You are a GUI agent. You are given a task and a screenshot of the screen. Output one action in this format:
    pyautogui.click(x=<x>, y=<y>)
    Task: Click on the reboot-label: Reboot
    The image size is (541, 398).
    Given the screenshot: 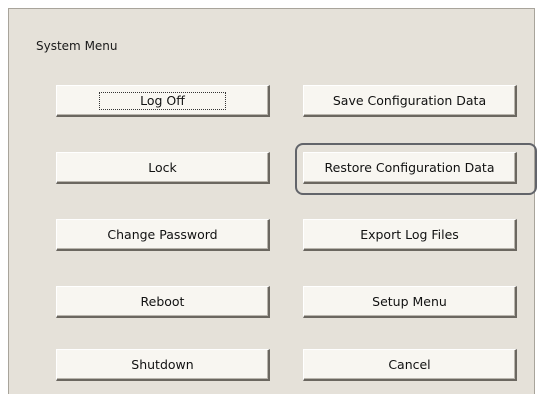 What is the action you would take?
    pyautogui.click(x=162, y=301)
    